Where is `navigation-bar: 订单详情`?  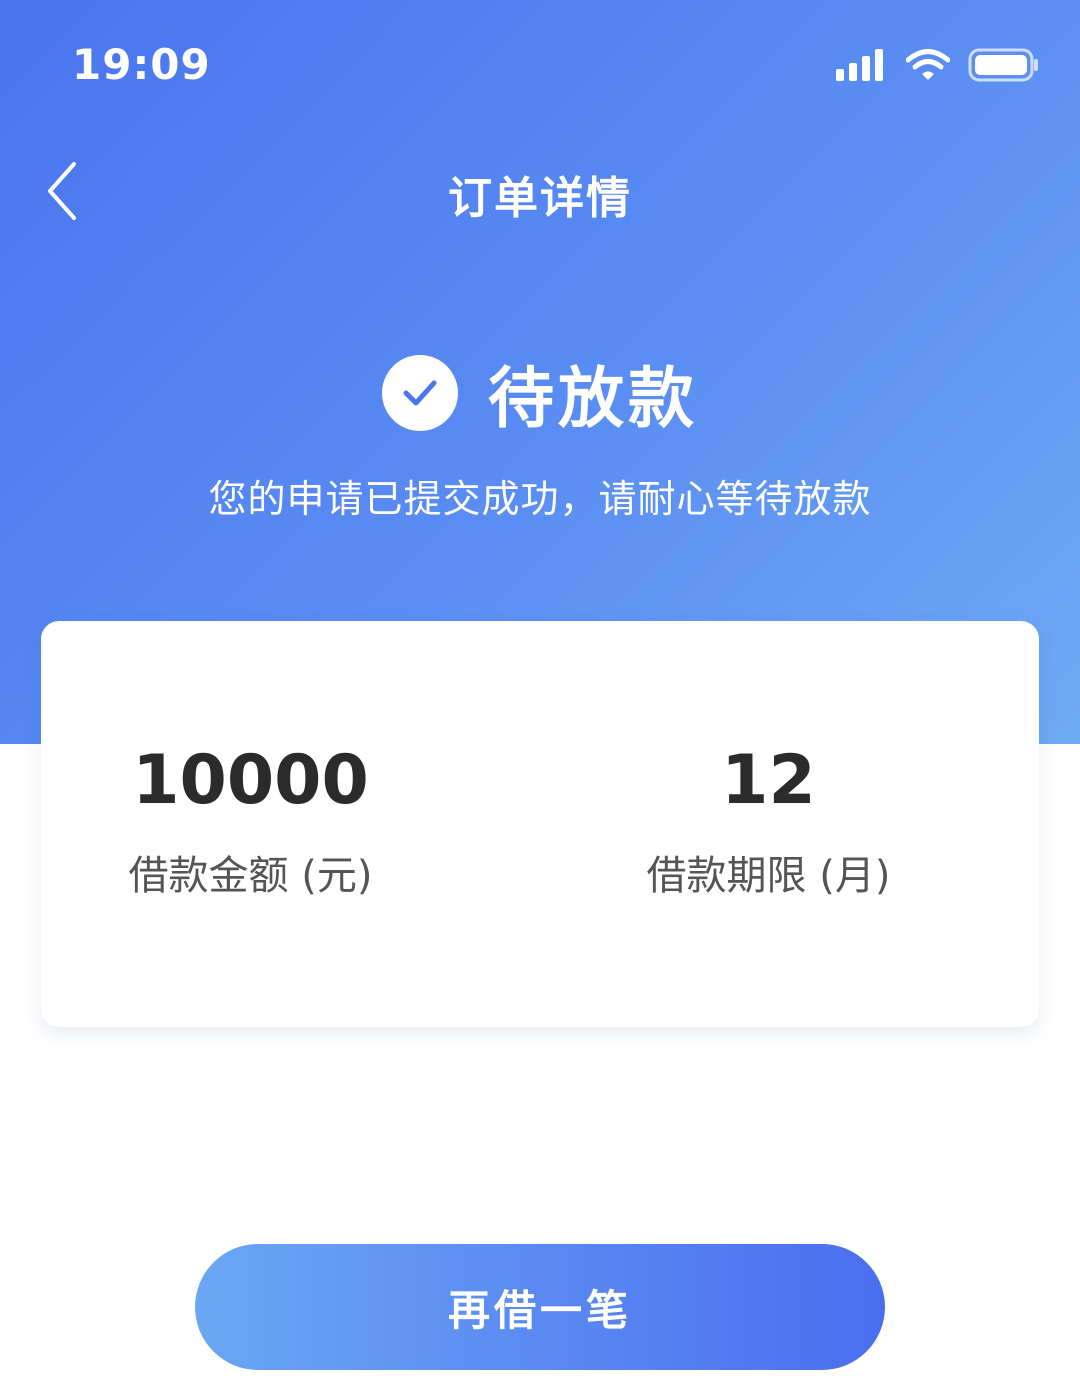 navigation-bar: 订单详情 is located at coordinates (540, 190).